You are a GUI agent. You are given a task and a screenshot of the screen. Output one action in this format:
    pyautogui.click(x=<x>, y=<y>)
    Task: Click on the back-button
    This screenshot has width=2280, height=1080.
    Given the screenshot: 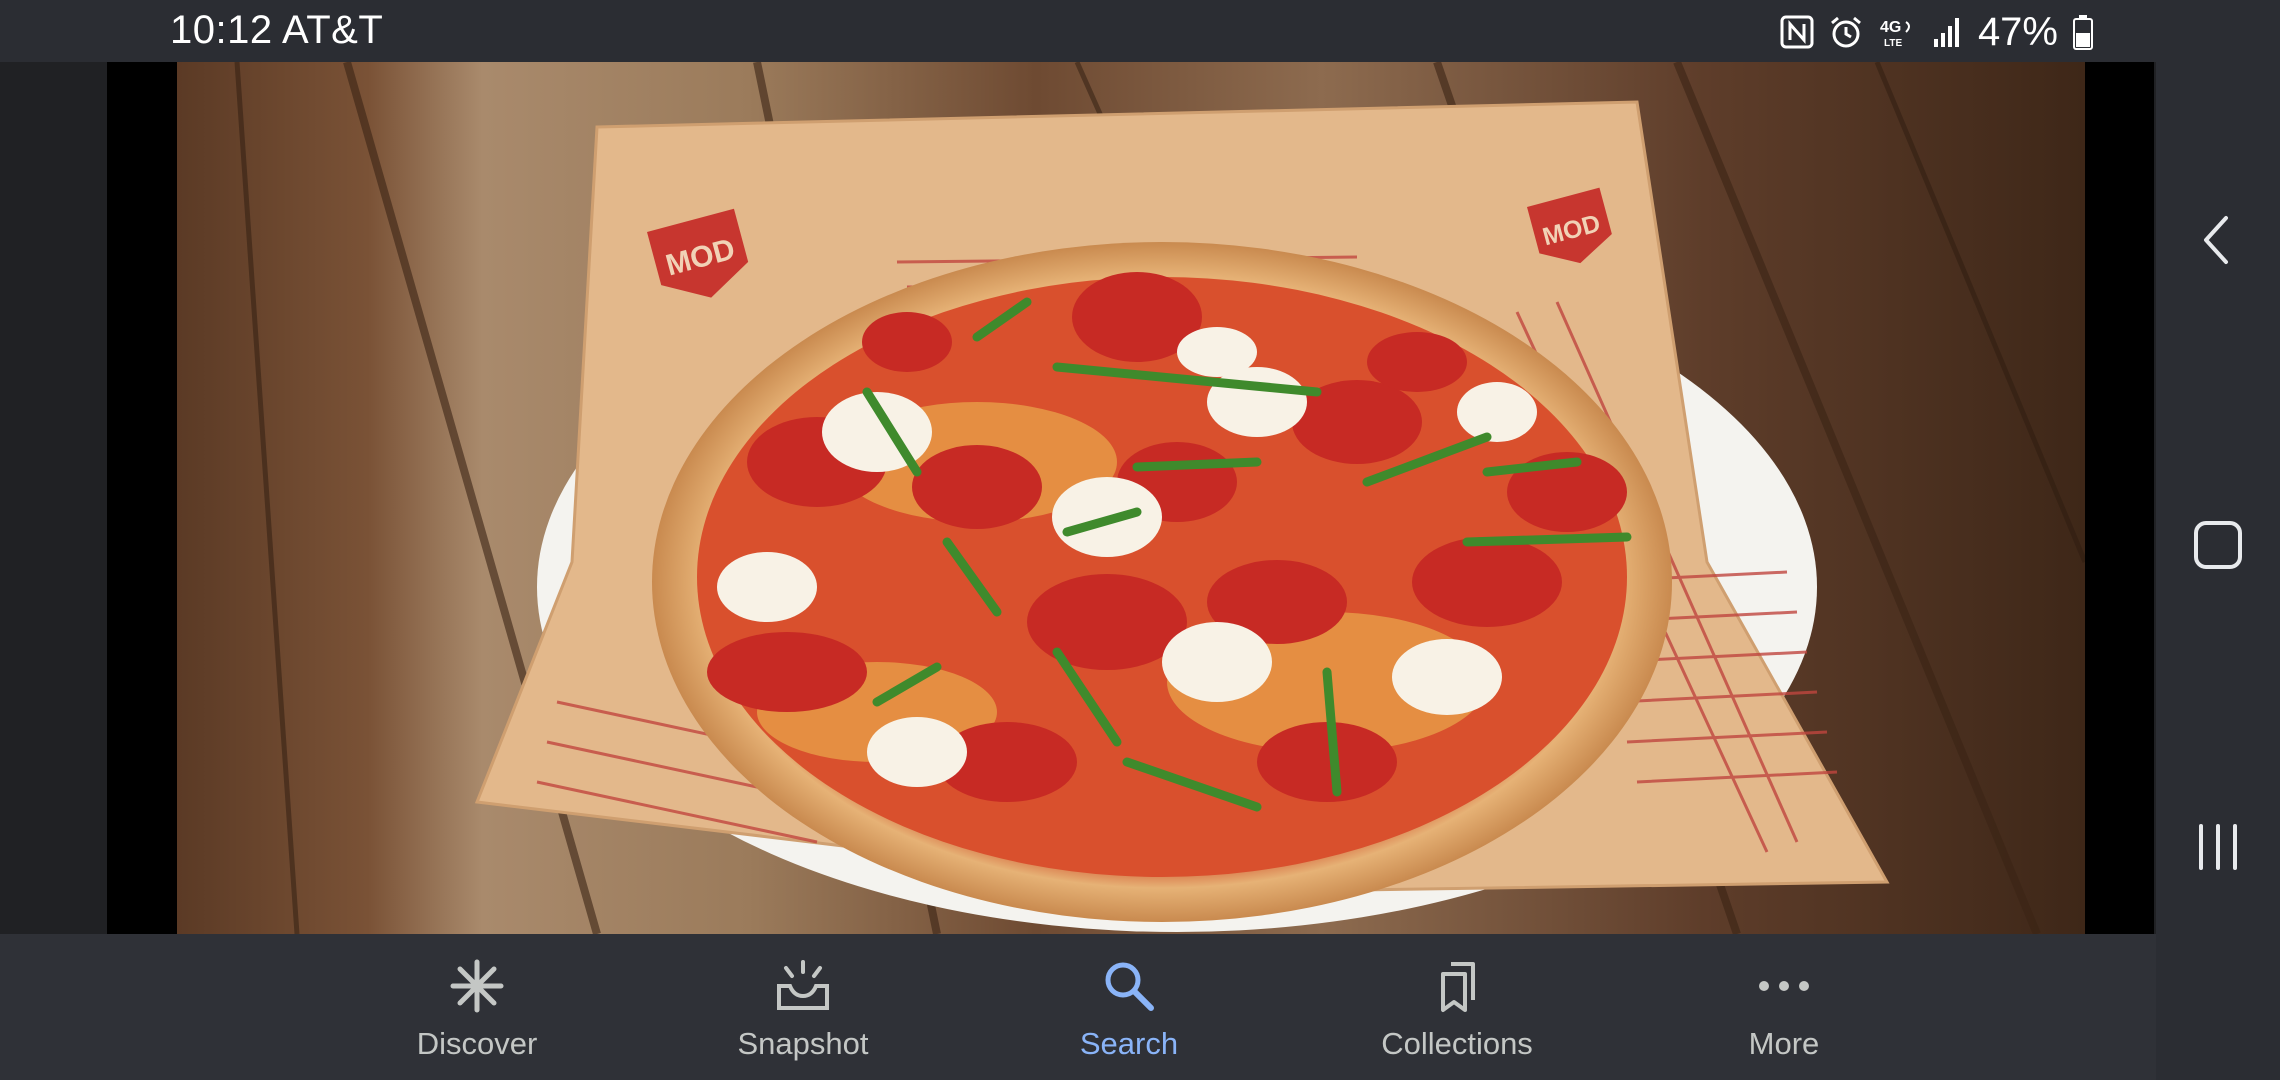 What is the action you would take?
    pyautogui.click(x=2218, y=240)
    